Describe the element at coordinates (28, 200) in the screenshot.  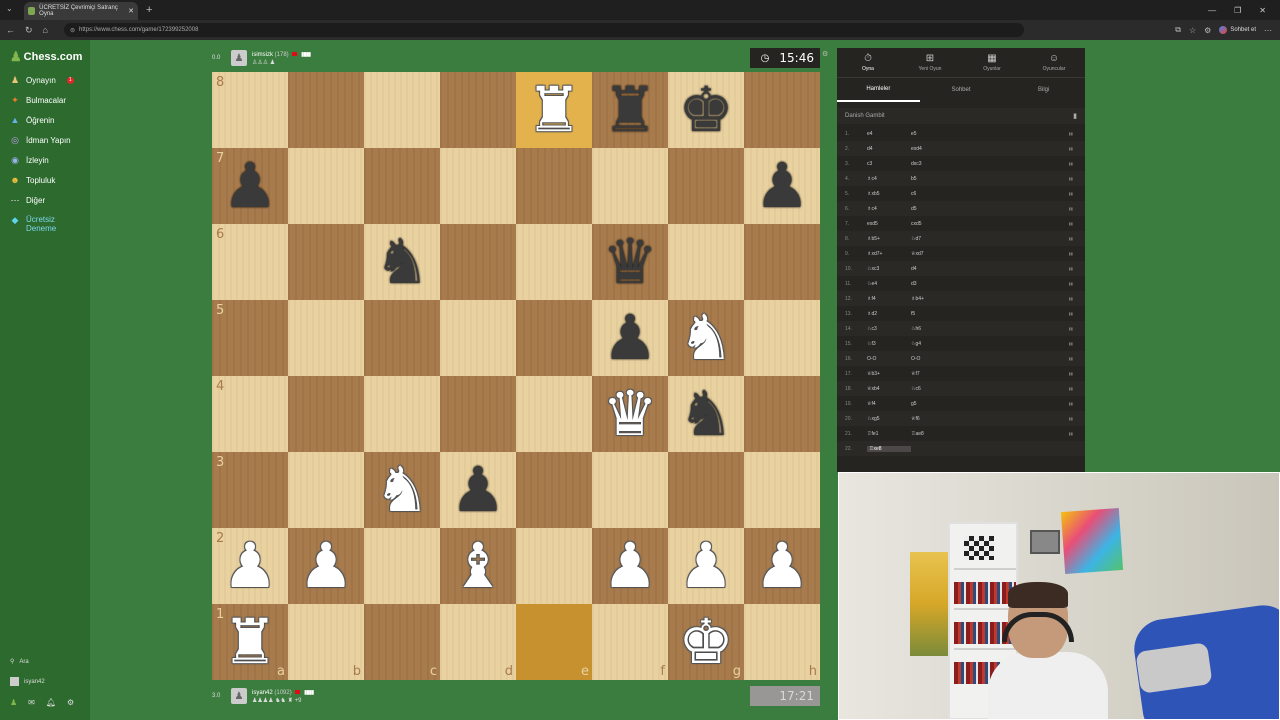
I see `sidebar-item-more: ⋯ Diğer` at that location.